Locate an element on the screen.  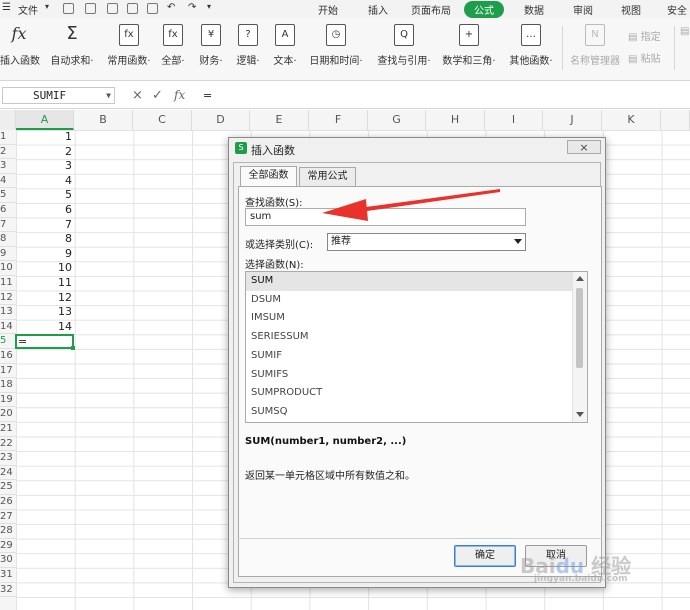
arrow-head is located at coordinates (345, 210).